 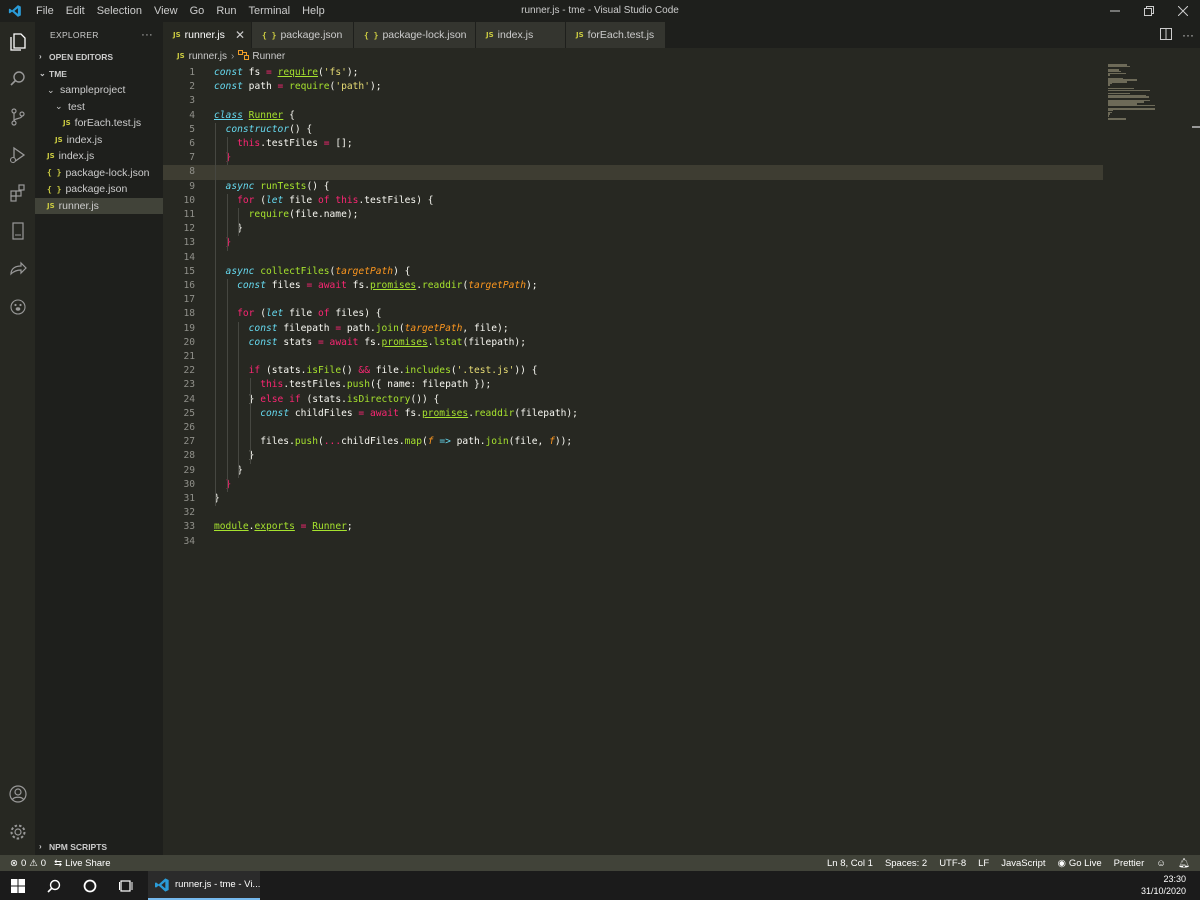 What do you see at coordinates (17, 307) in the screenshot?
I see `paw-icon` at bounding box center [17, 307].